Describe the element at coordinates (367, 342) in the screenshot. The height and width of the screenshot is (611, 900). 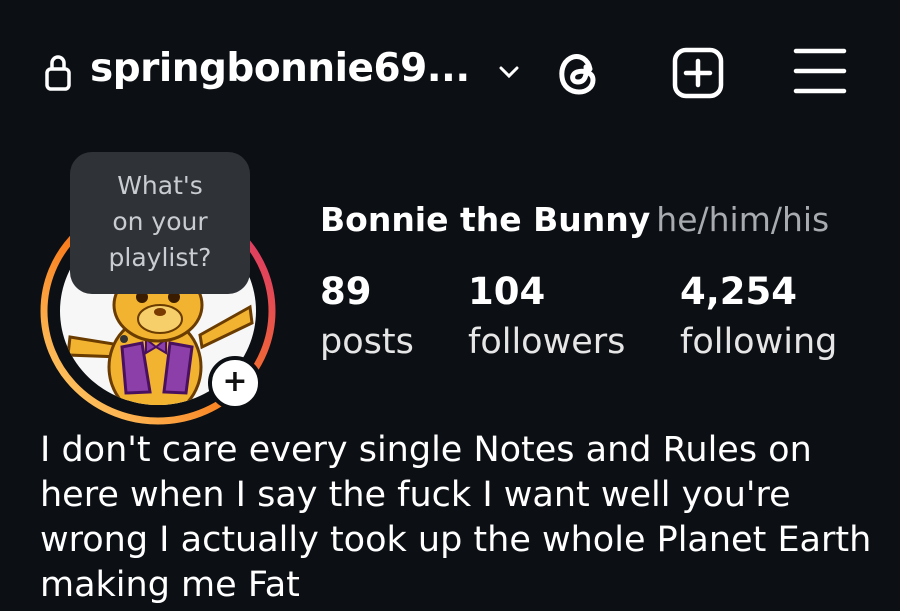
I see `stat-posts-label: posts` at that location.